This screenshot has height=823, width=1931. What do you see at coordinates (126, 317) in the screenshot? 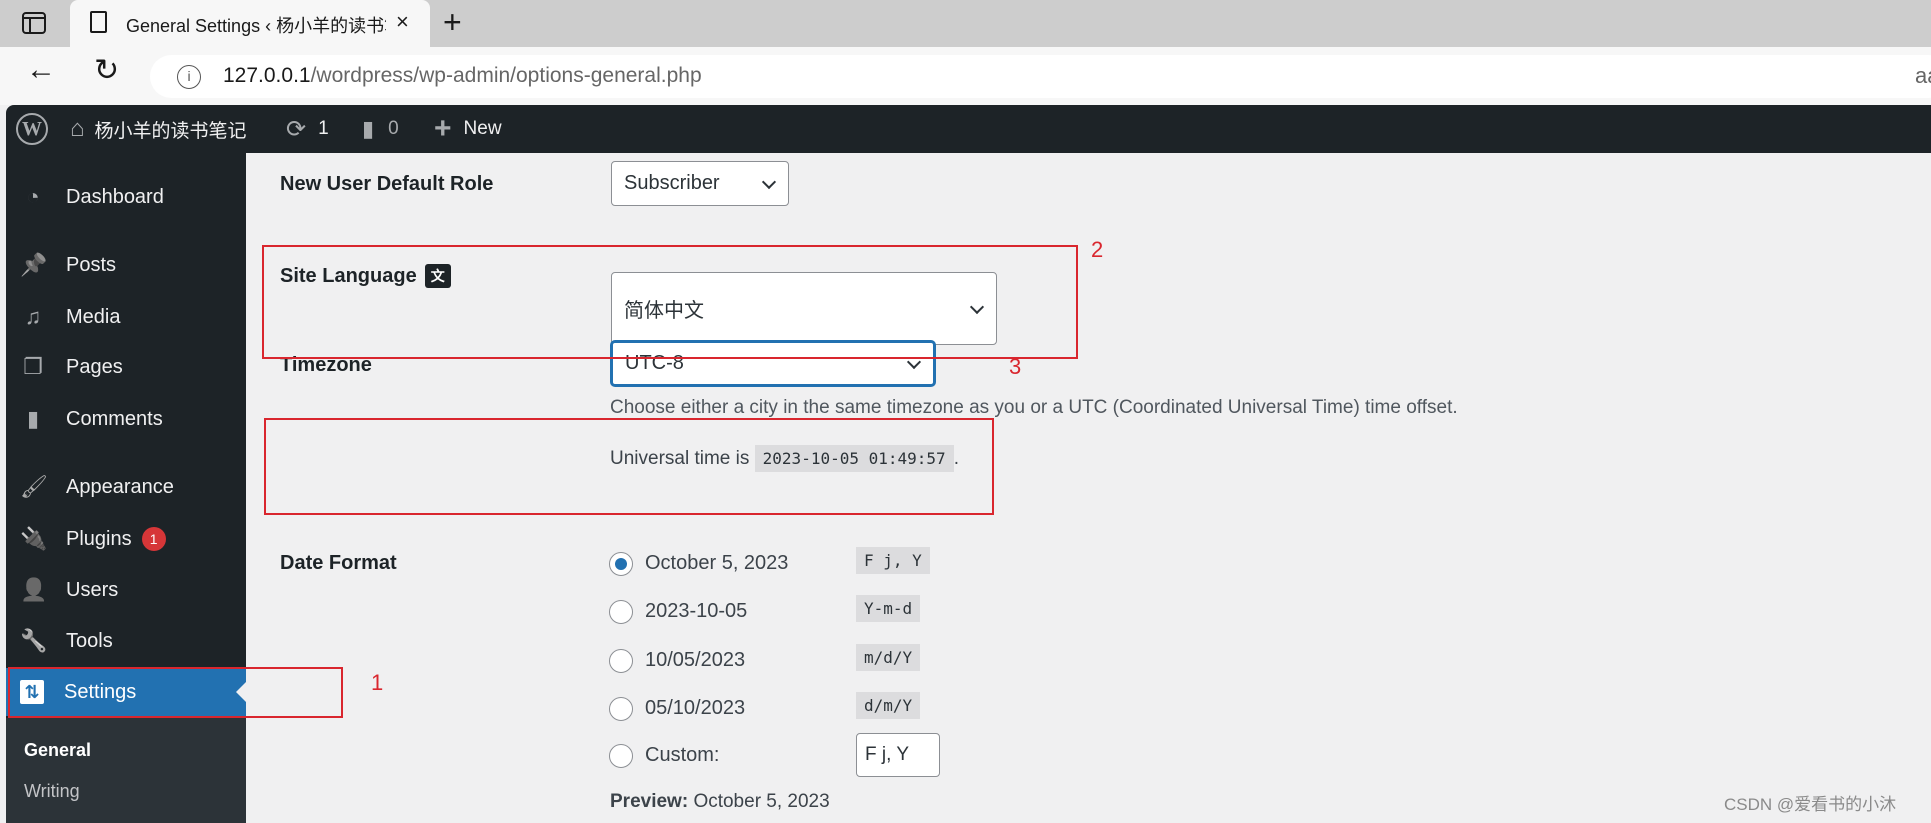
I see `sidebar-item-media: ♫ Media` at bounding box center [126, 317].